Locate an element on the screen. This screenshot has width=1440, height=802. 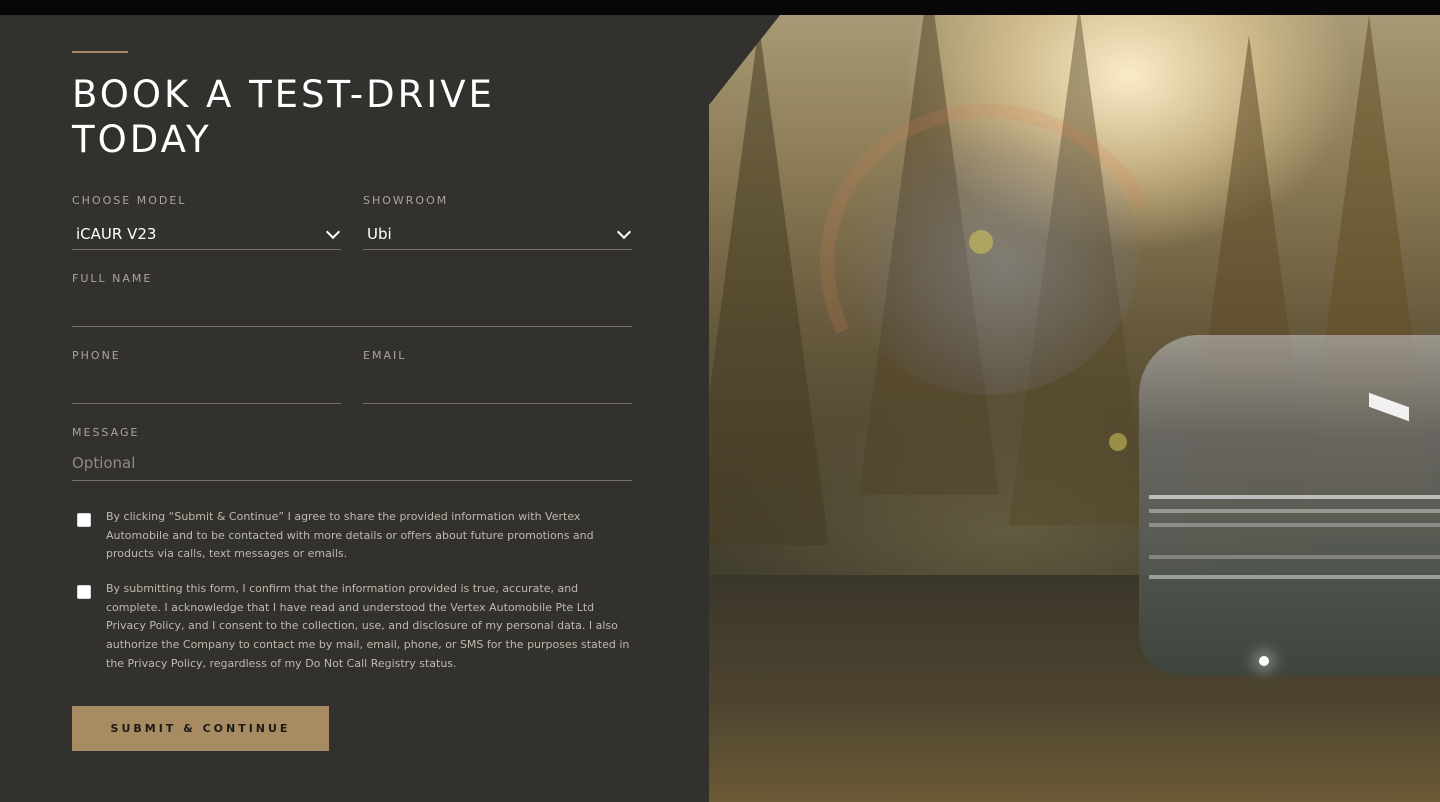
vehicle-grille is located at coordinates (1294, 497).